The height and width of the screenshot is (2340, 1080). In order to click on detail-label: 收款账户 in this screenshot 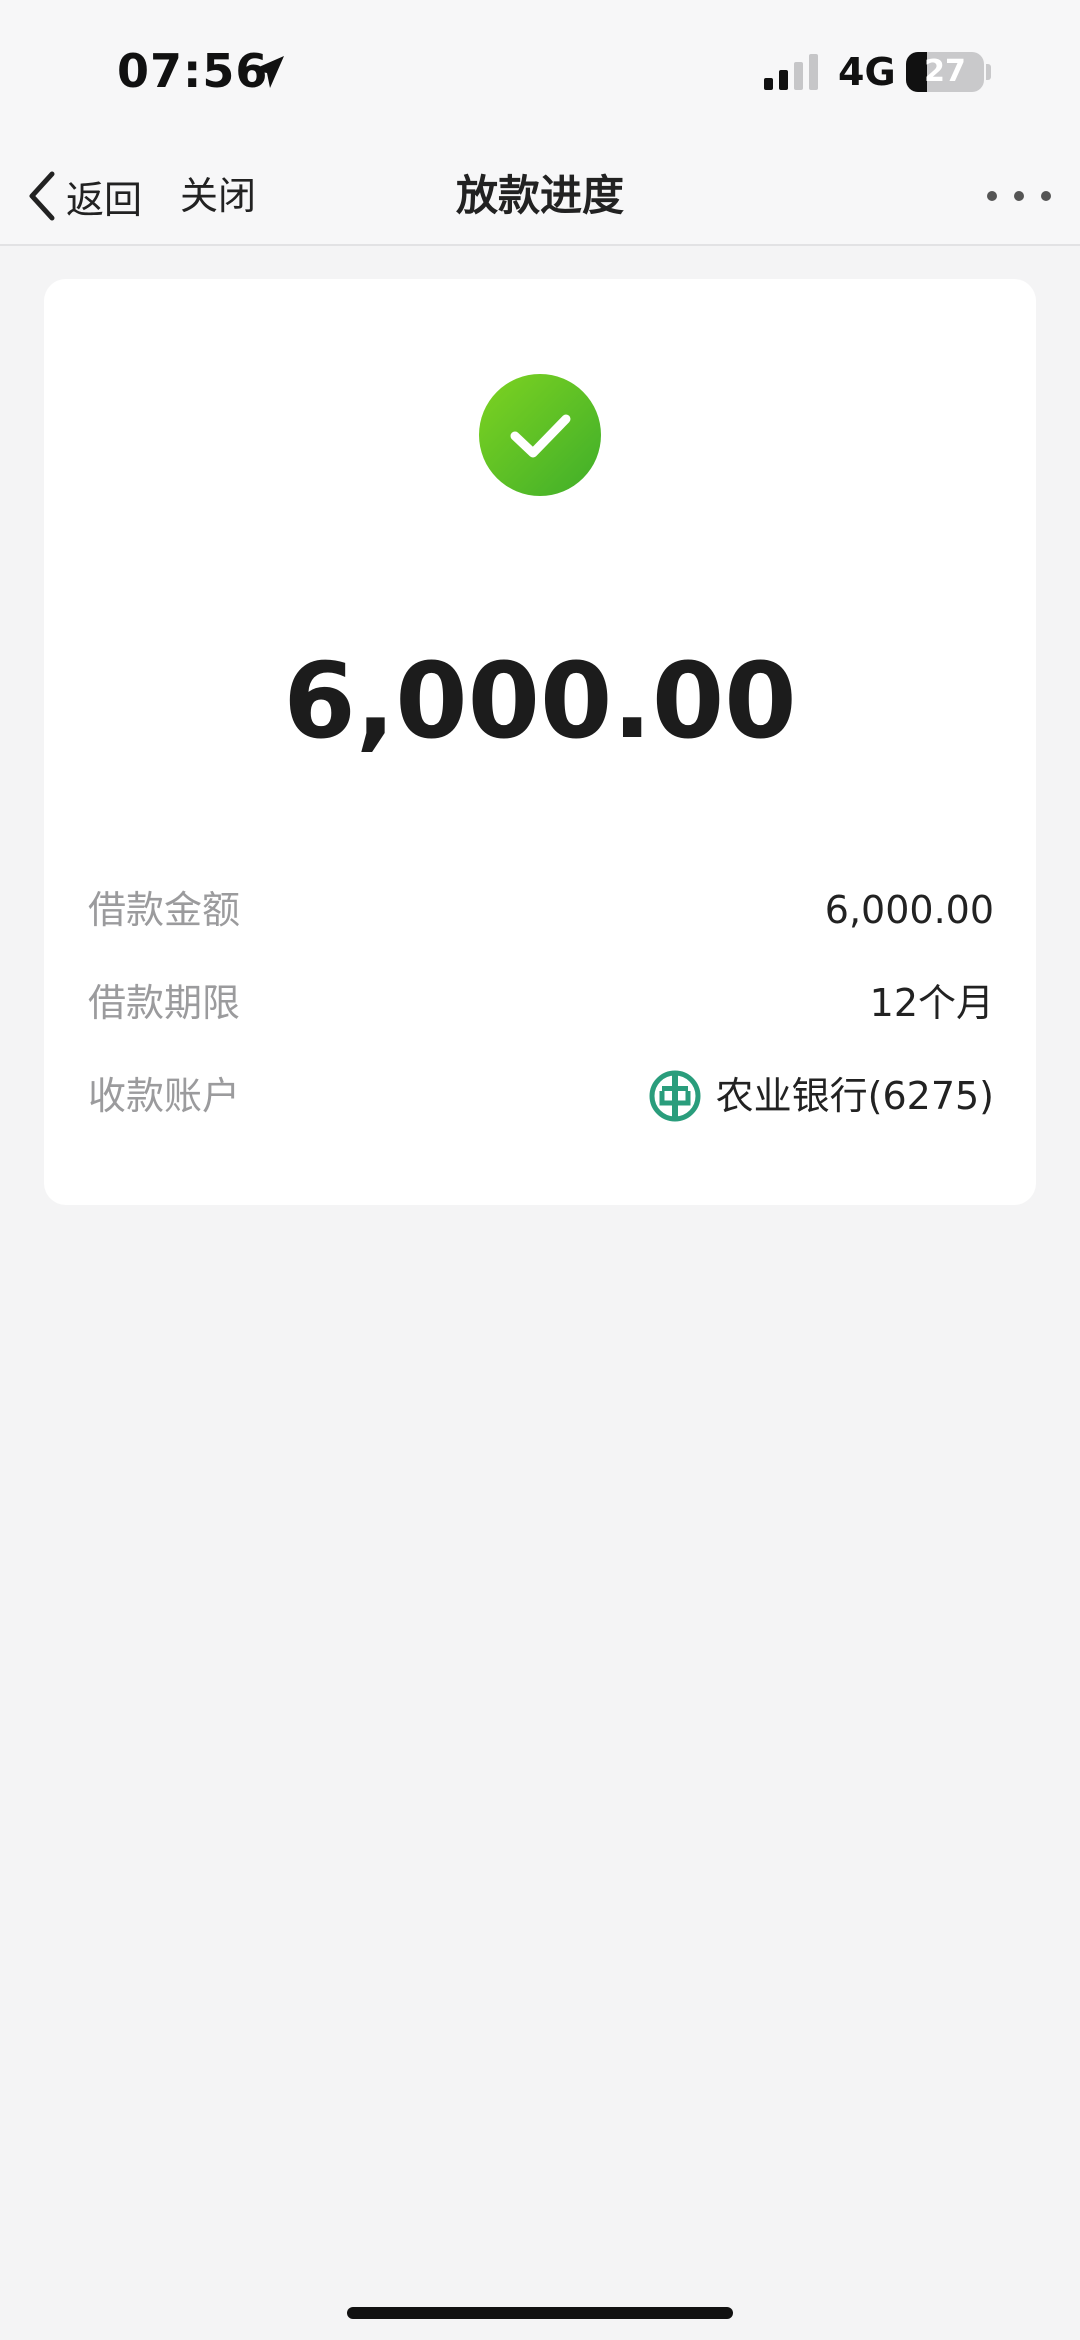, I will do `click(164, 1096)`.